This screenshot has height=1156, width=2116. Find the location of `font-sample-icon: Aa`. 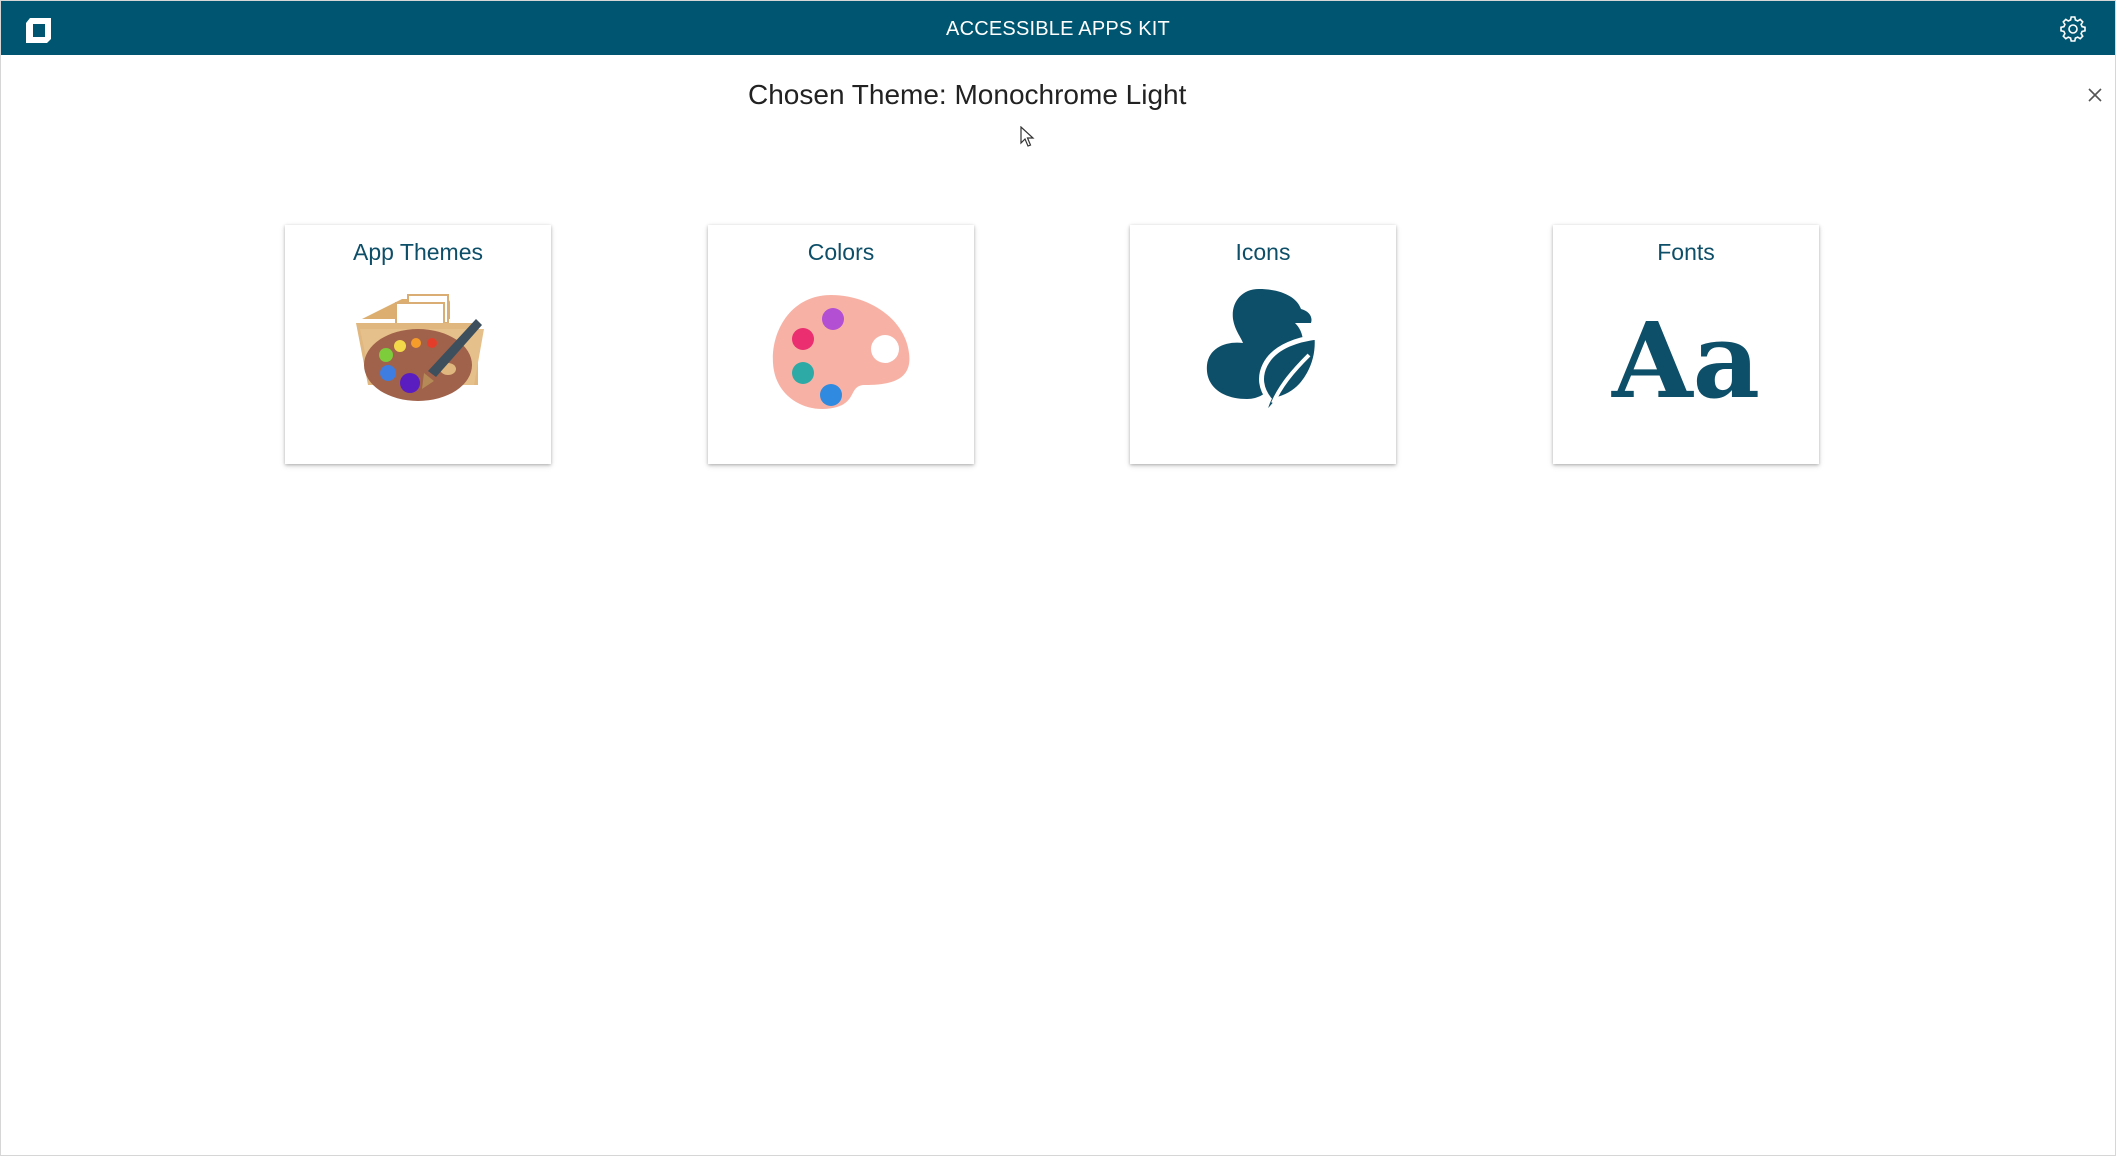

font-sample-icon: Aa is located at coordinates (1685, 360).